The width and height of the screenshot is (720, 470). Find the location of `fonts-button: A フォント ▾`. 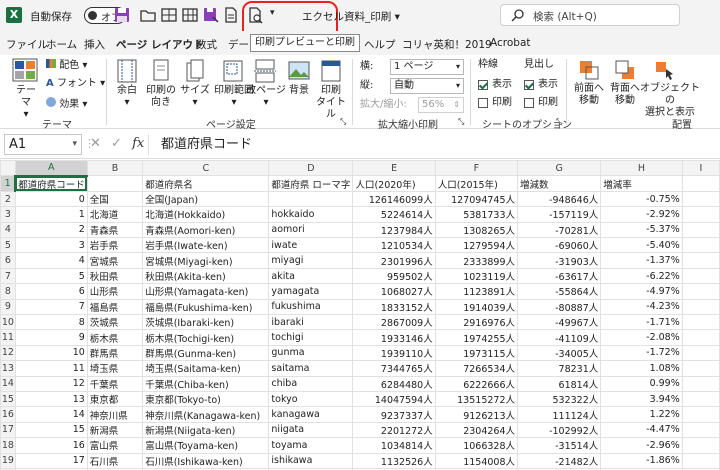

fonts-button: A フォント ▾ is located at coordinates (75, 84).